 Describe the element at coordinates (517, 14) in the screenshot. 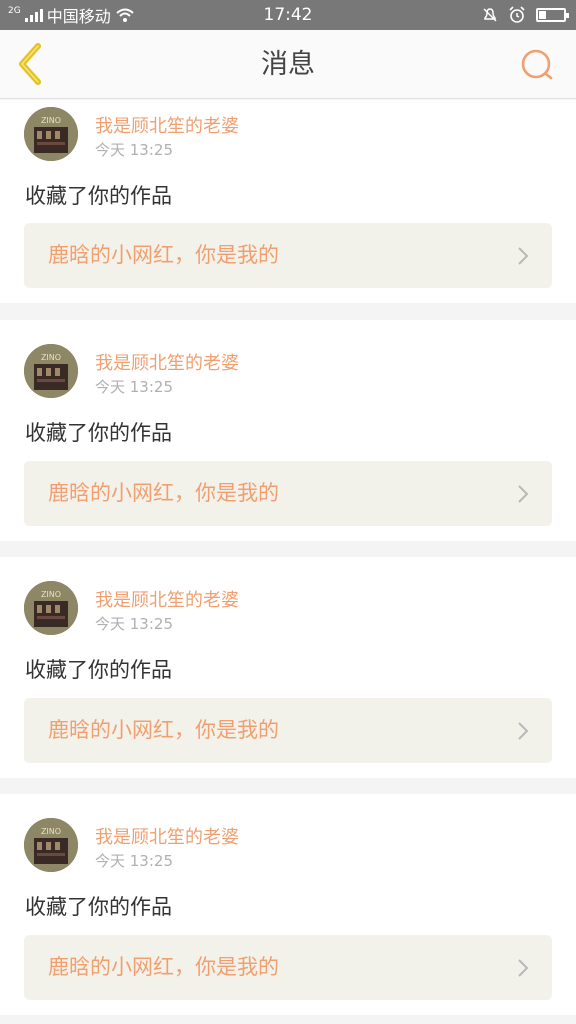

I see `alarm-icon` at that location.